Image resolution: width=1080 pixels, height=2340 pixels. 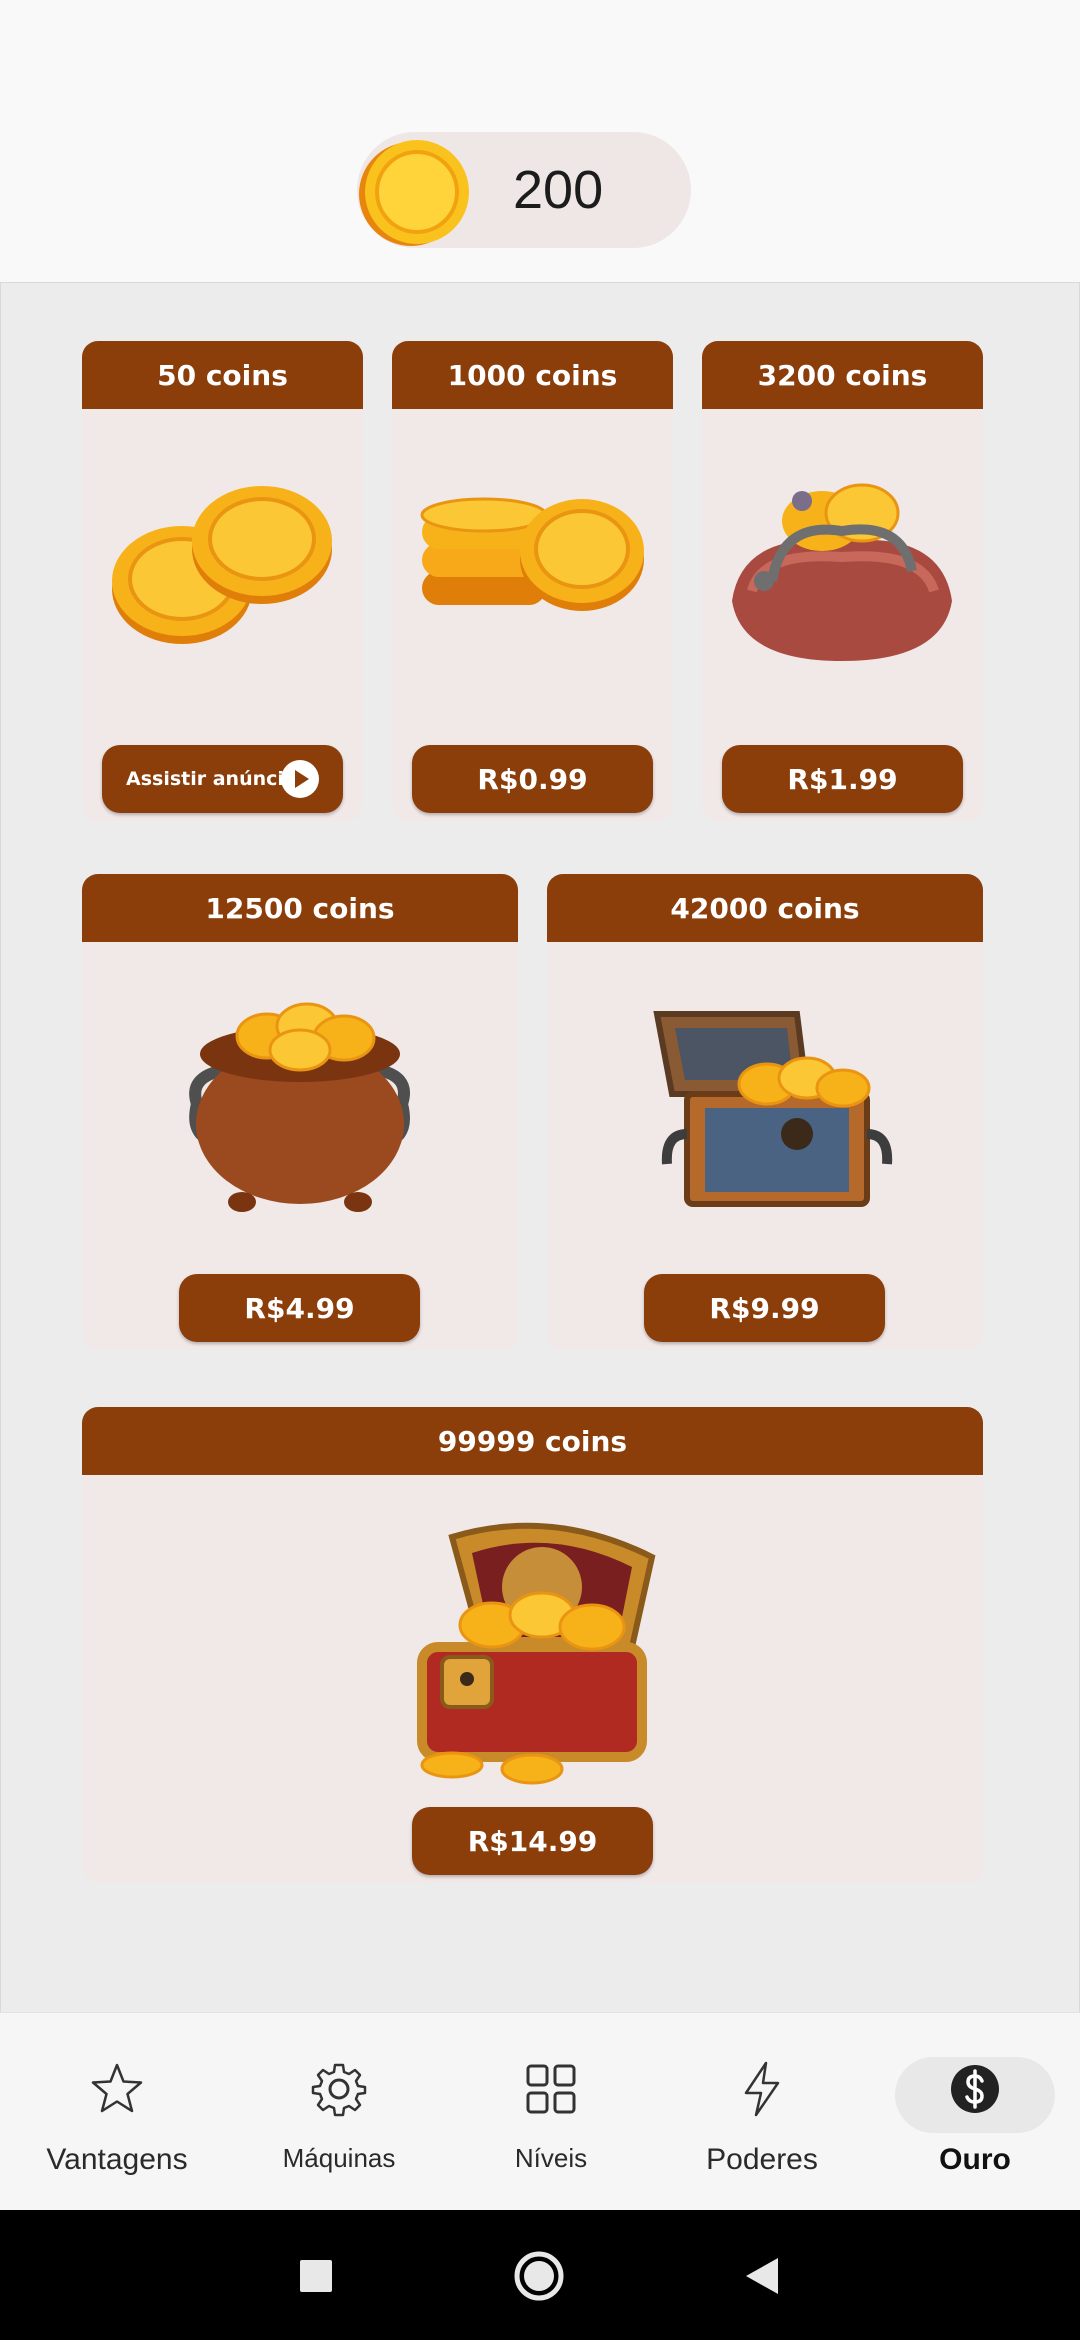 What do you see at coordinates (558, 190) in the screenshot?
I see `coin-count: 200` at bounding box center [558, 190].